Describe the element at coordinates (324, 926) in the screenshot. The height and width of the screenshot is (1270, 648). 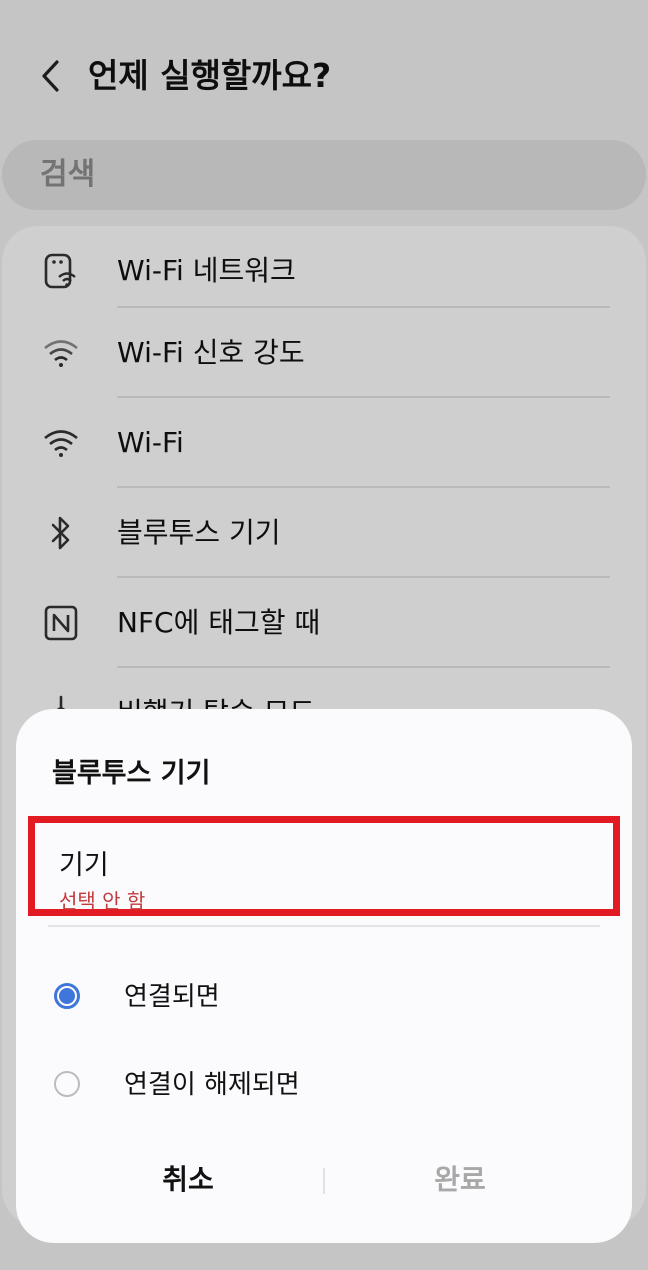
I see `divider` at that location.